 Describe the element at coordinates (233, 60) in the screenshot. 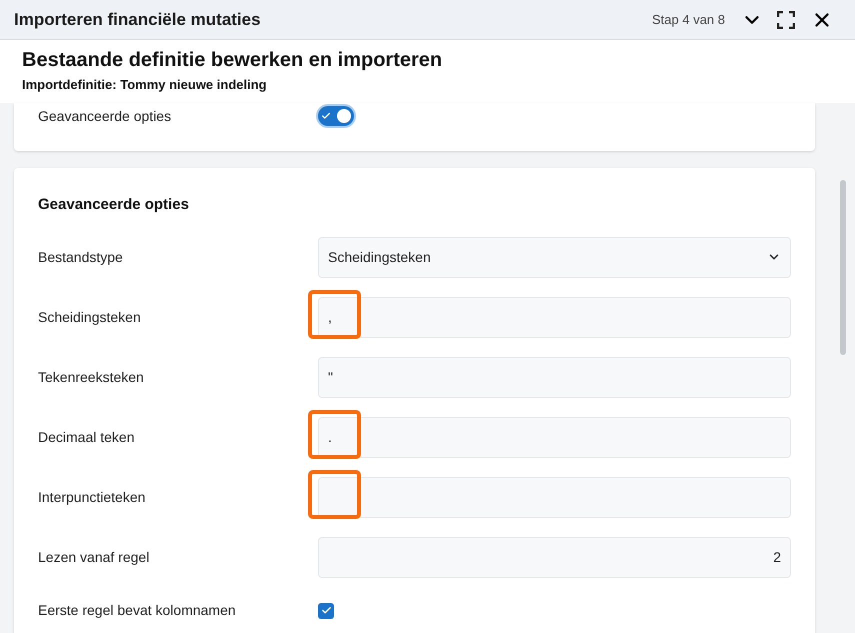

I see `page-title: Bestaande definitie bewerken en importeren` at that location.